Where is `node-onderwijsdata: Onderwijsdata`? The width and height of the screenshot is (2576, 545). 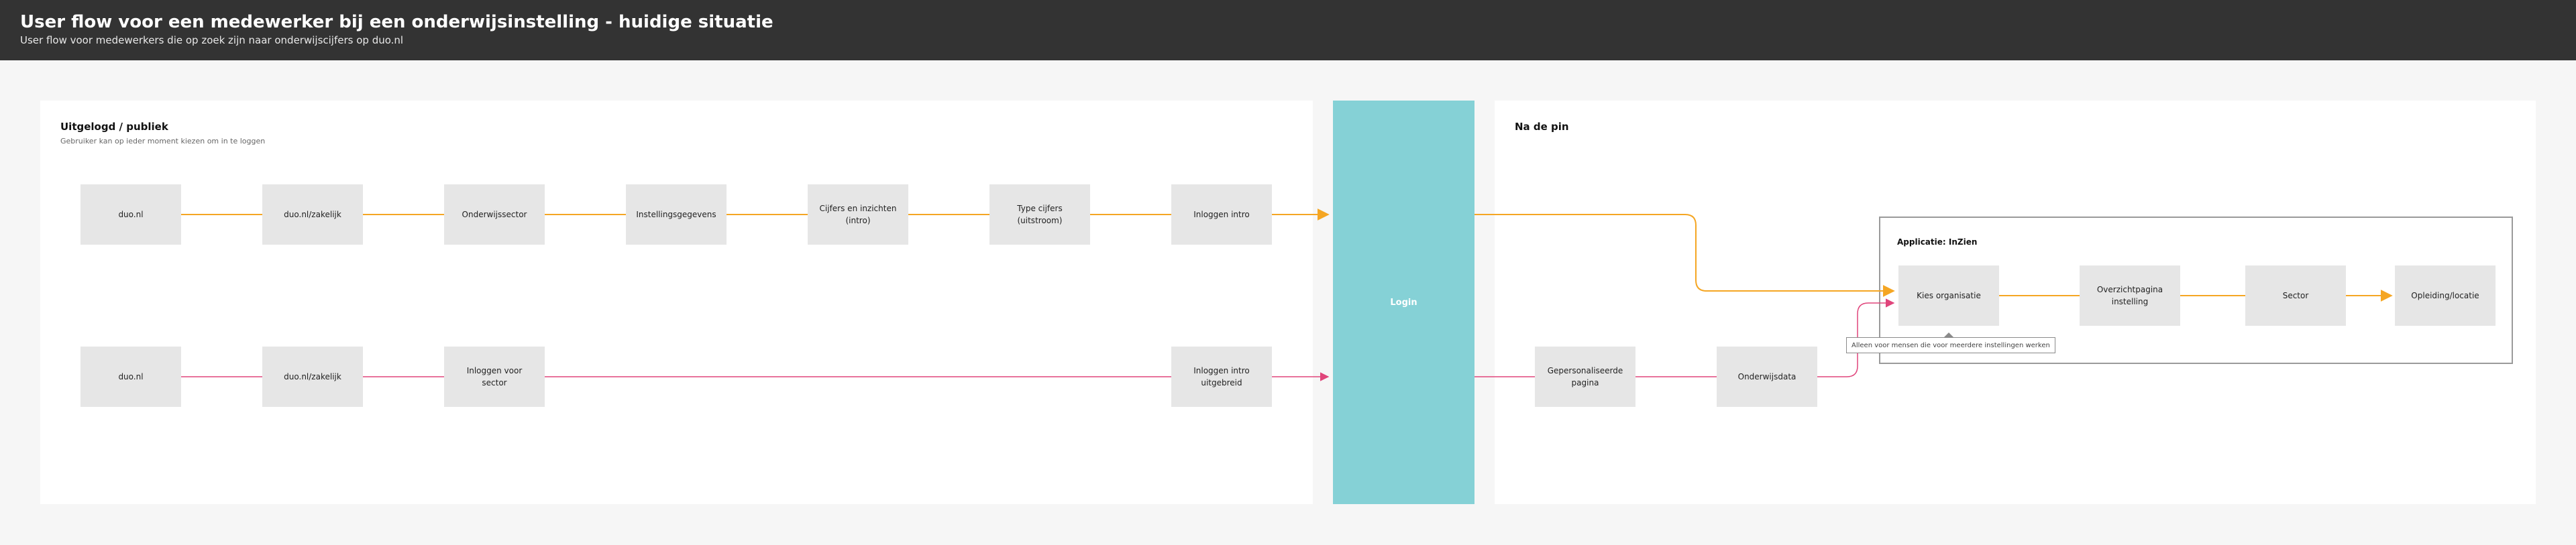
node-onderwijsdata: Onderwijsdata is located at coordinates (1767, 377).